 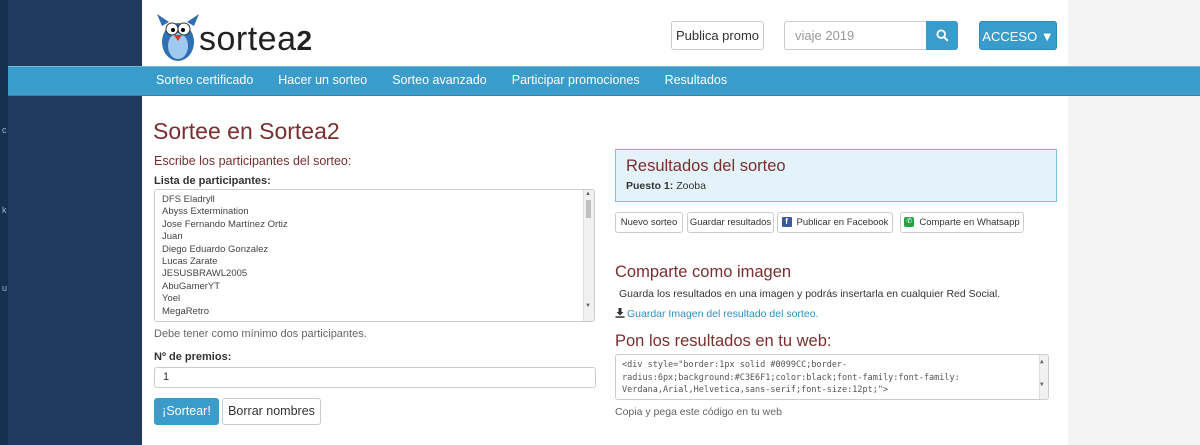 I want to click on facebook-share-button: f Publicar en Facebook, so click(x=835, y=222).